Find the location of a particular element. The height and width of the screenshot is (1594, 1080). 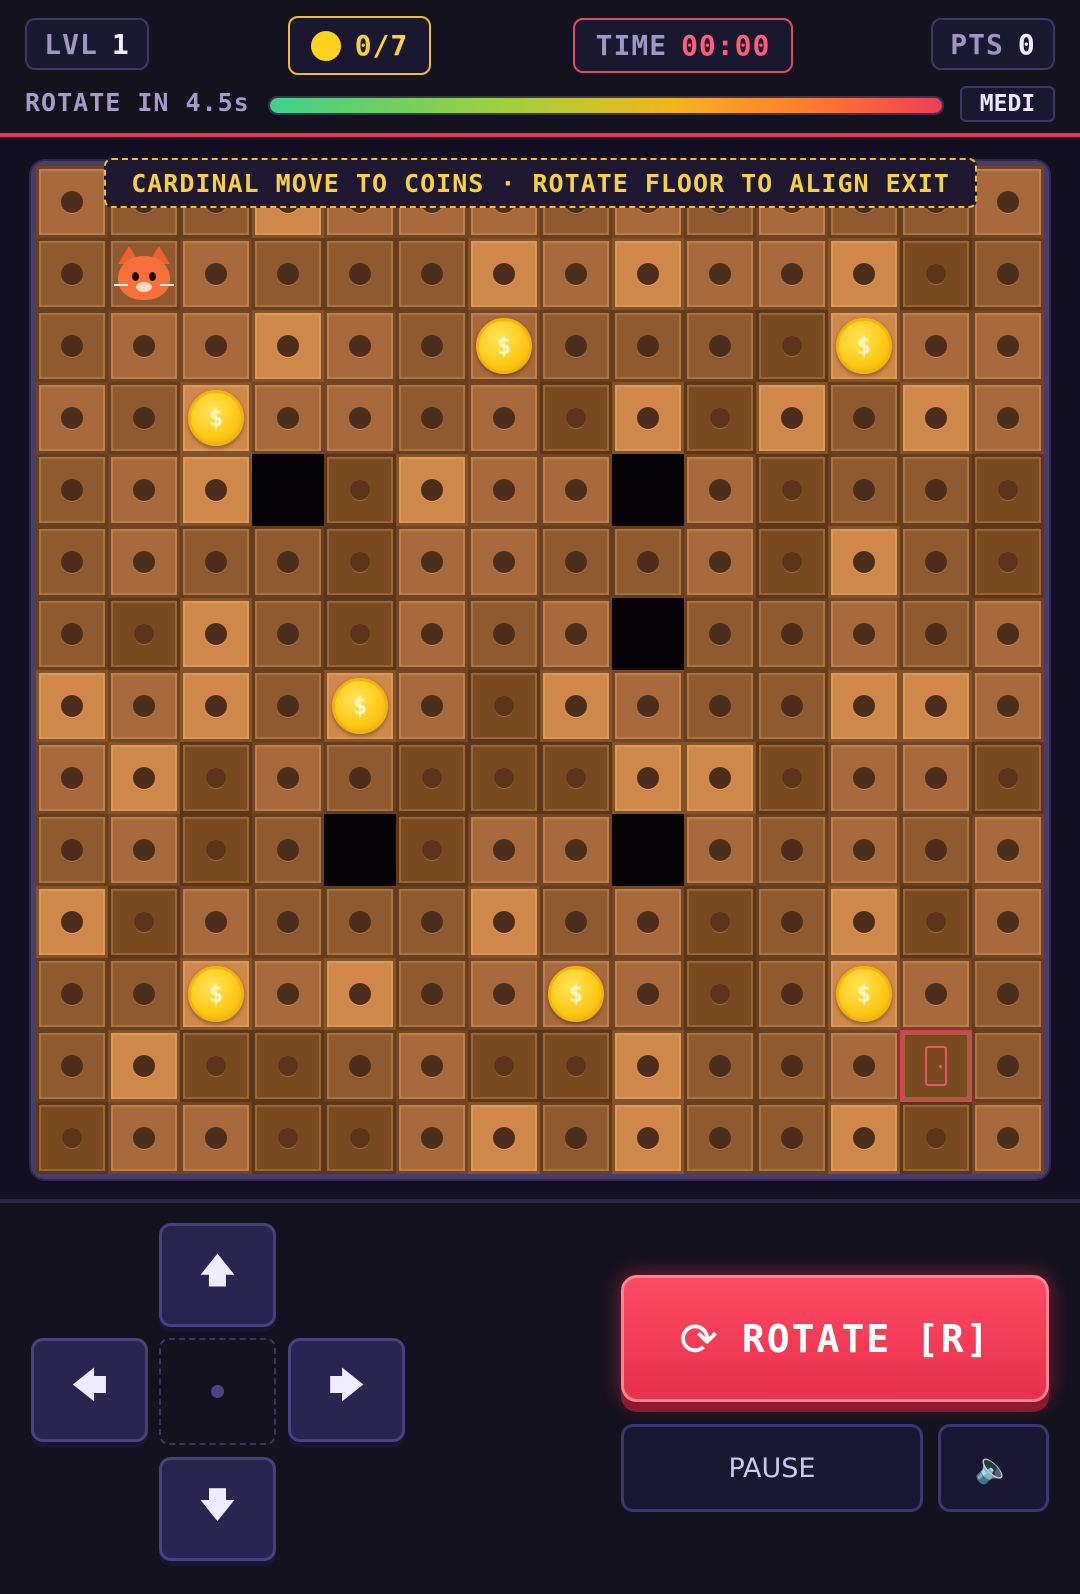

dpad-center is located at coordinates (217, 1391).